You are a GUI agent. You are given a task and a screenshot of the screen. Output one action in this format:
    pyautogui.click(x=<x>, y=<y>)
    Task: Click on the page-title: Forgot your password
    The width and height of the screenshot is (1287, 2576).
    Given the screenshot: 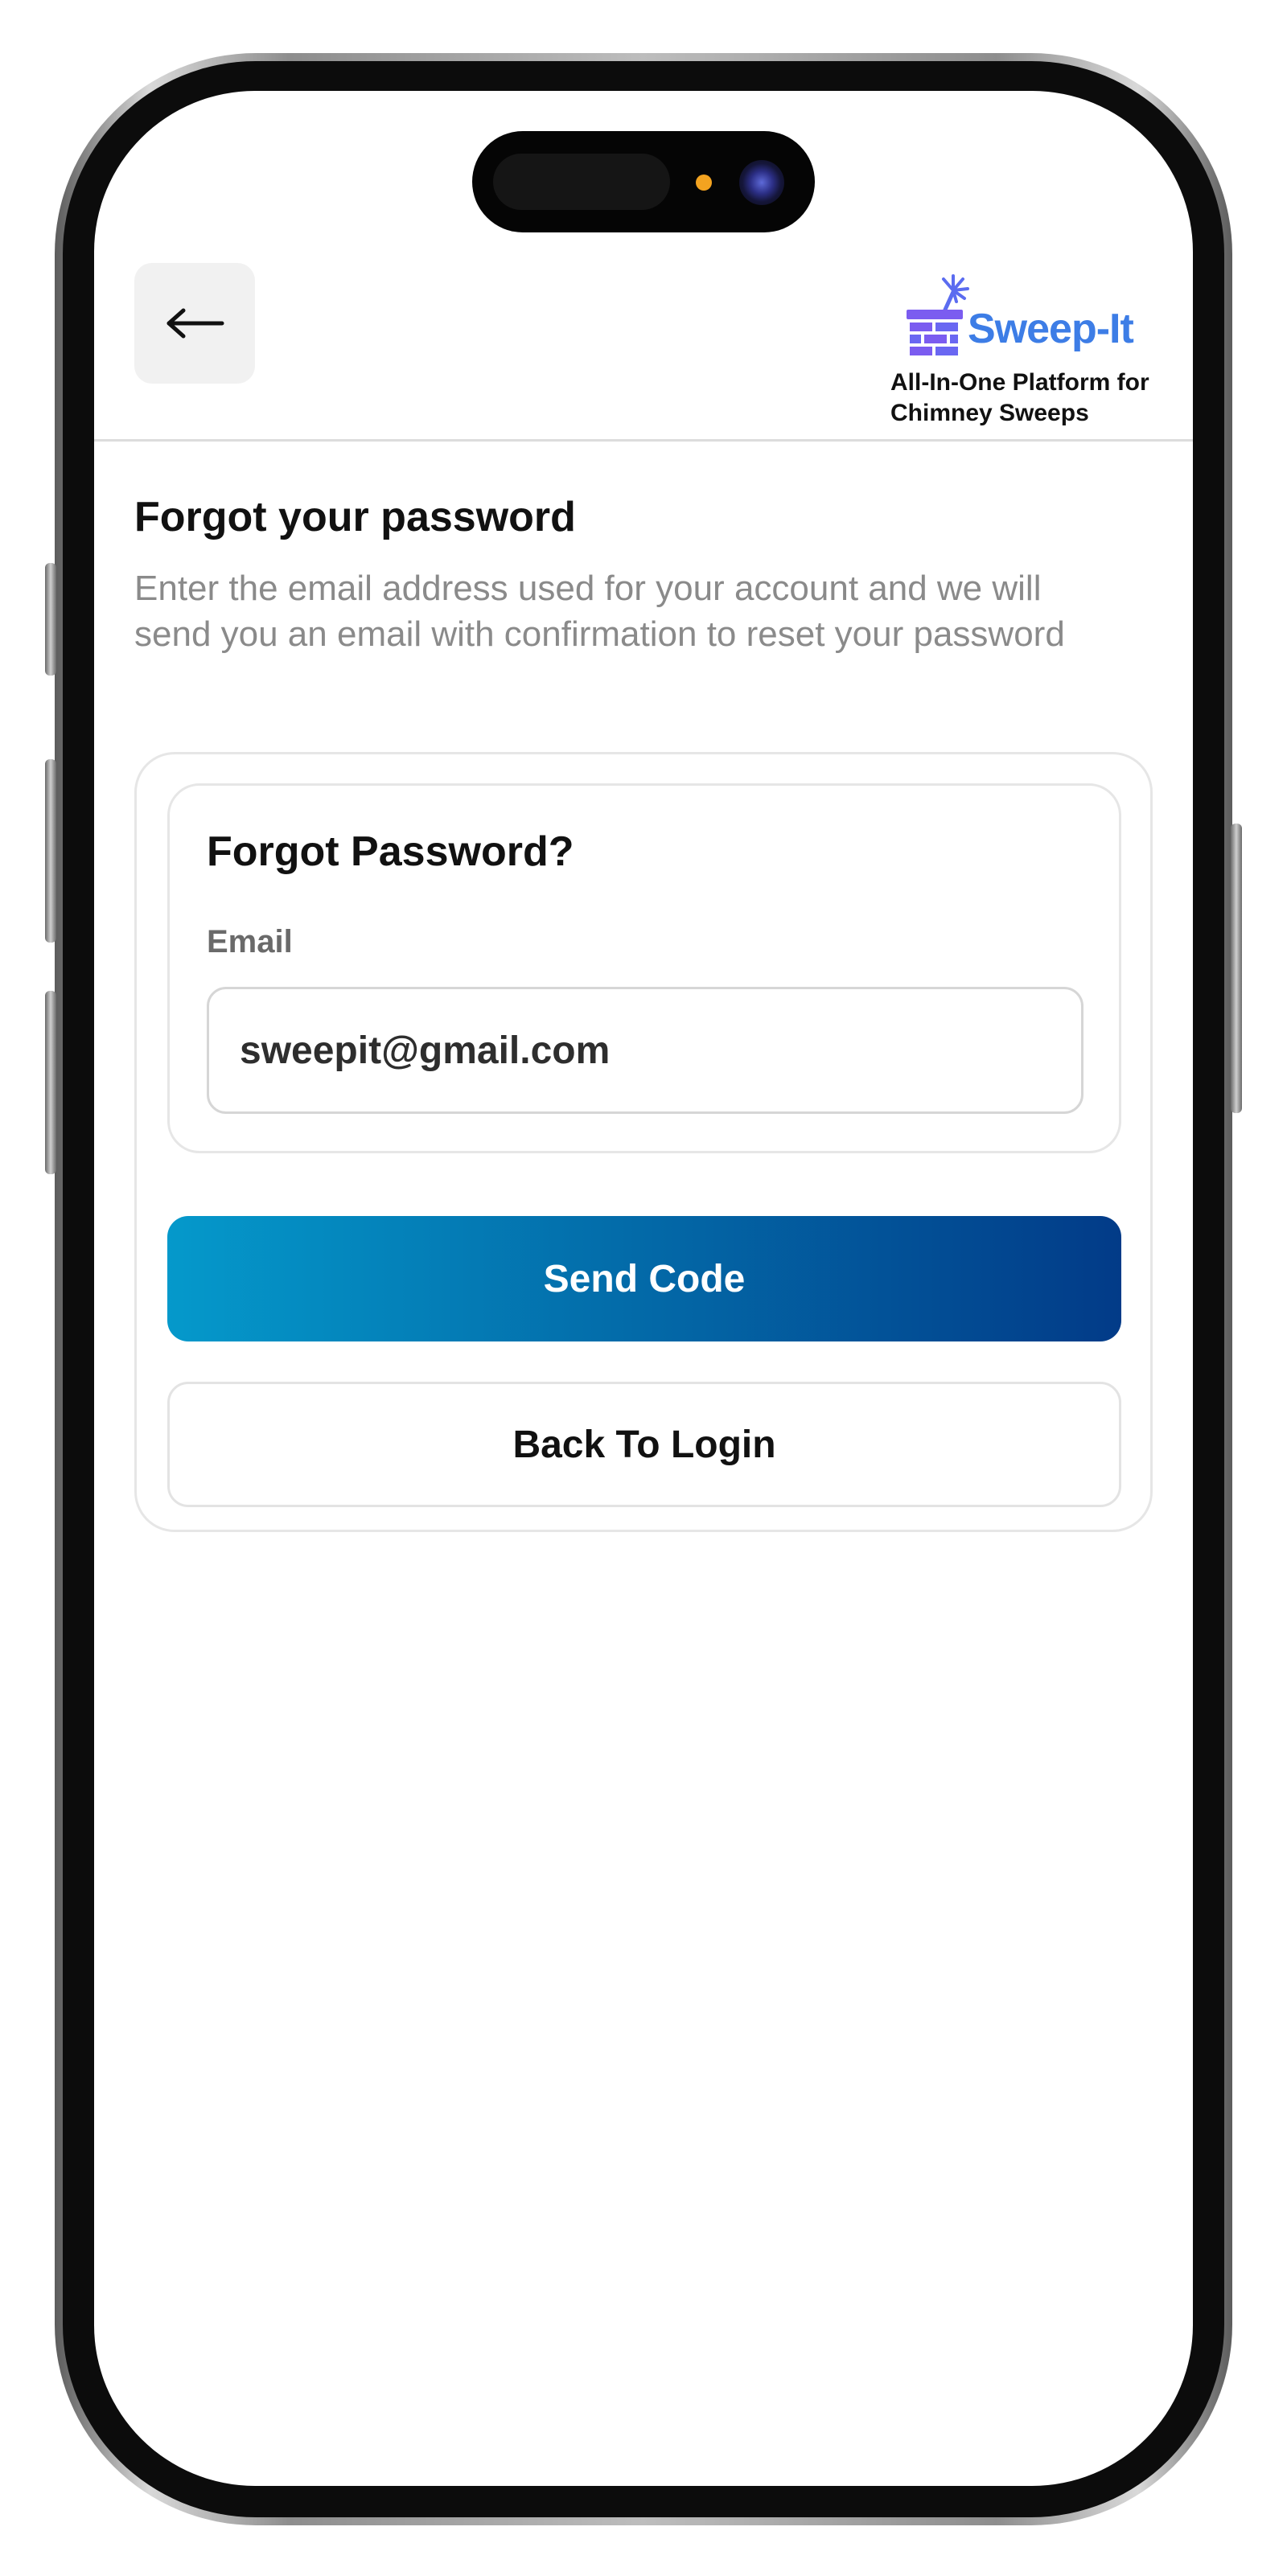 What is the action you would take?
    pyautogui.click(x=355, y=517)
    